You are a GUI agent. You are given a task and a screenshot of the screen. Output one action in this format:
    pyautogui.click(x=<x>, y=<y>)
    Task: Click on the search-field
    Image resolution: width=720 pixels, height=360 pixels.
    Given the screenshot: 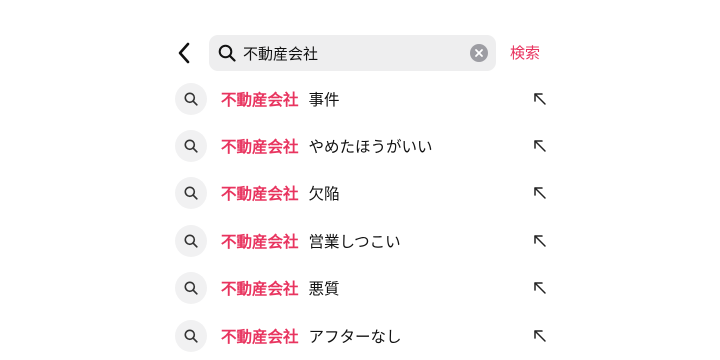 What is the action you would take?
    pyautogui.click(x=352, y=53)
    